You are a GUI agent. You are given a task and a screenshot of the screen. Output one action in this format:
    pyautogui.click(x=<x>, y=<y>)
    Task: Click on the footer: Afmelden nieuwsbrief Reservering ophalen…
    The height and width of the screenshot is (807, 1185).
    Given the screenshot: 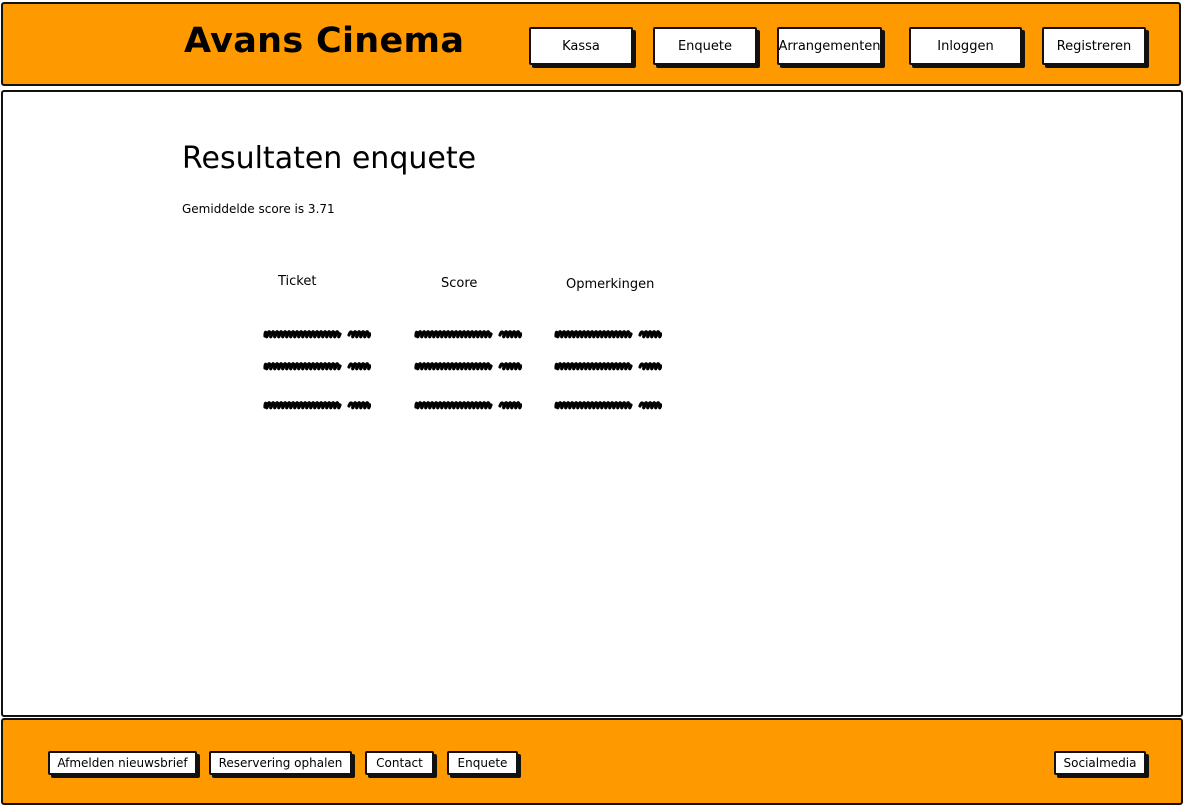 What is the action you would take?
    pyautogui.click(x=592, y=761)
    